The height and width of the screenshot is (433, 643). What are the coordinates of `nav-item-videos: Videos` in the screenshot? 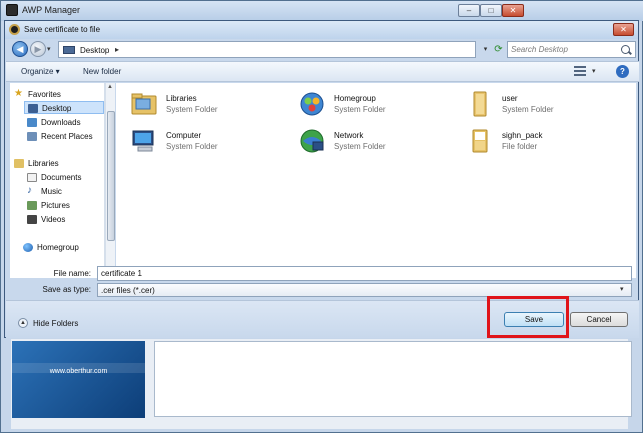 It's located at (65, 219).